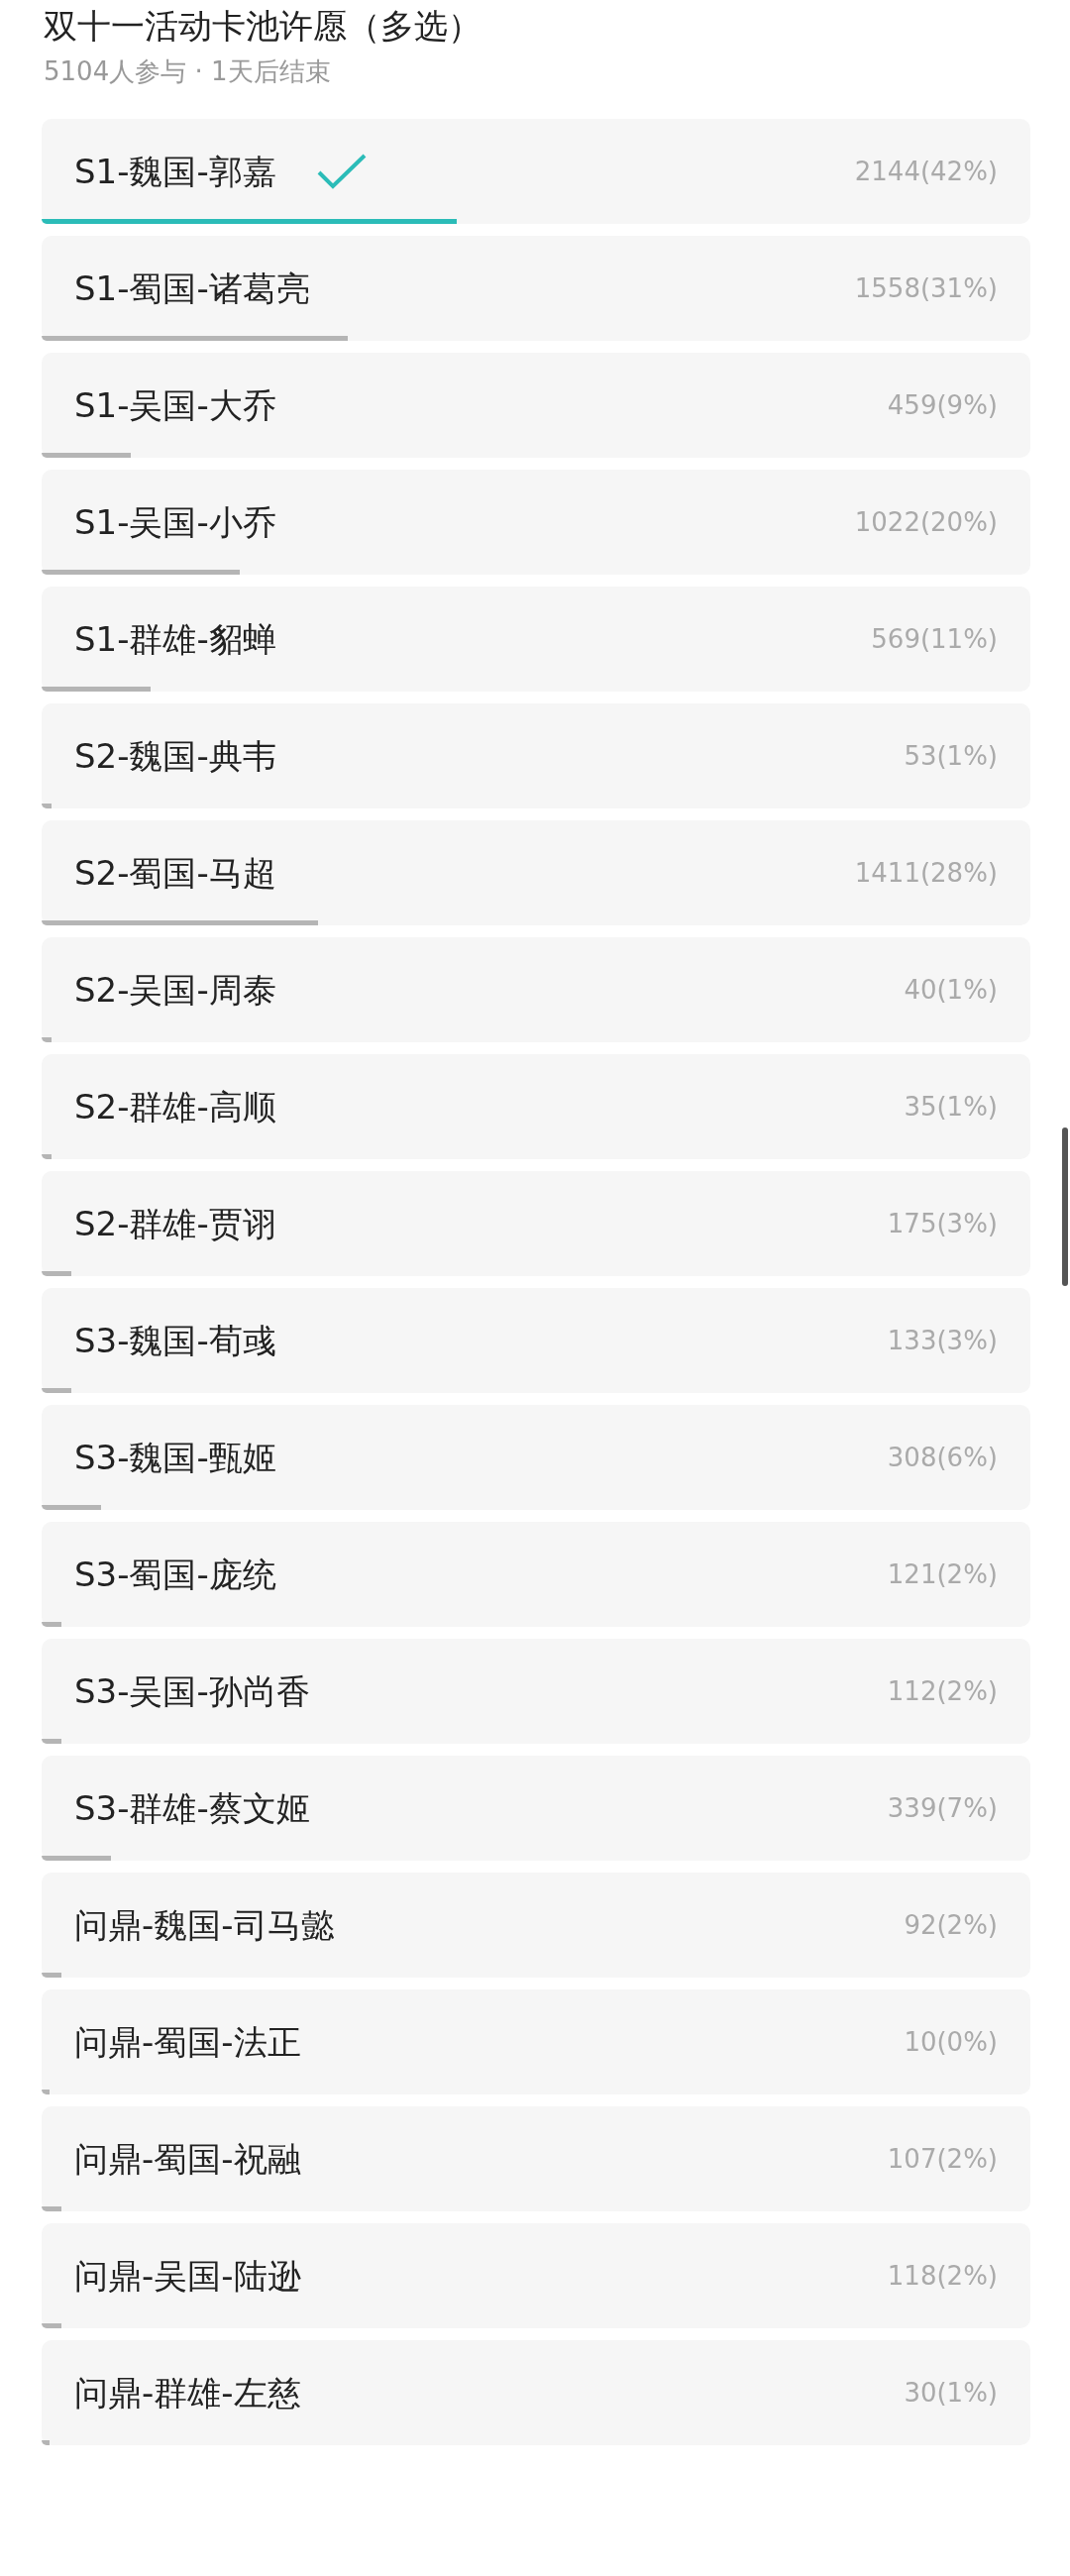 The image size is (1070, 2576). I want to click on vote-count: 569(11%), so click(934, 639).